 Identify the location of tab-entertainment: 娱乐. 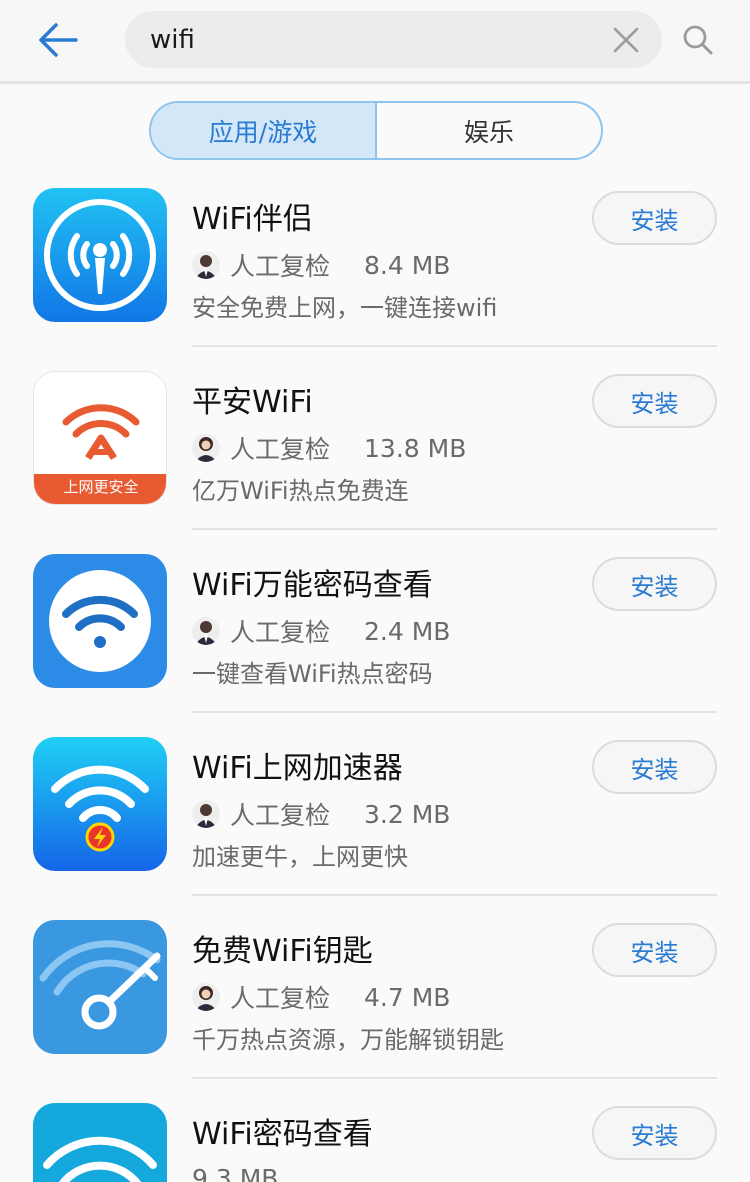
(489, 130).